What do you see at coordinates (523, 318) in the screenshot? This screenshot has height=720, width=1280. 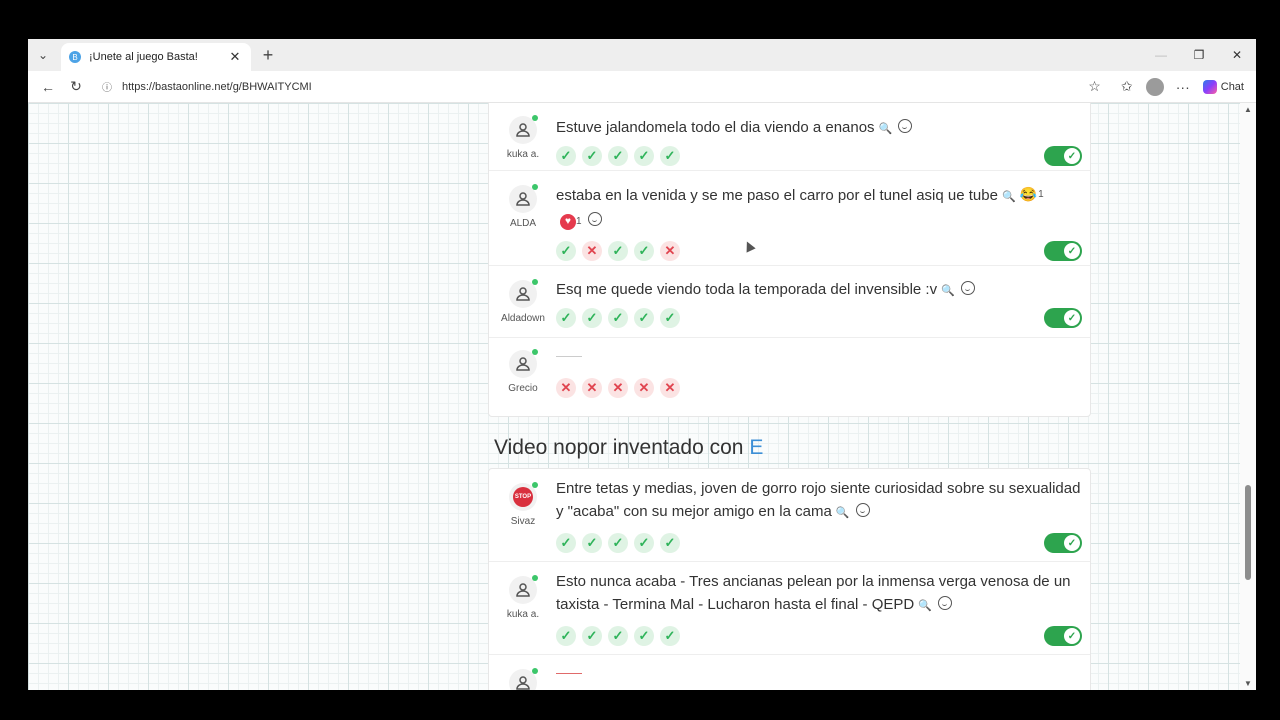 I see `player-name: Aldadown` at bounding box center [523, 318].